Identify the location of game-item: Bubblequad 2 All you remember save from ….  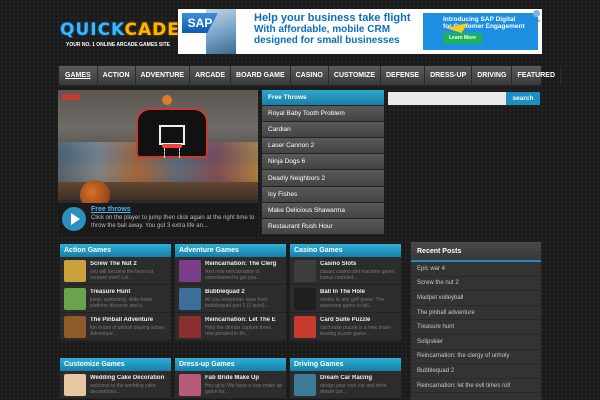
(230, 299).